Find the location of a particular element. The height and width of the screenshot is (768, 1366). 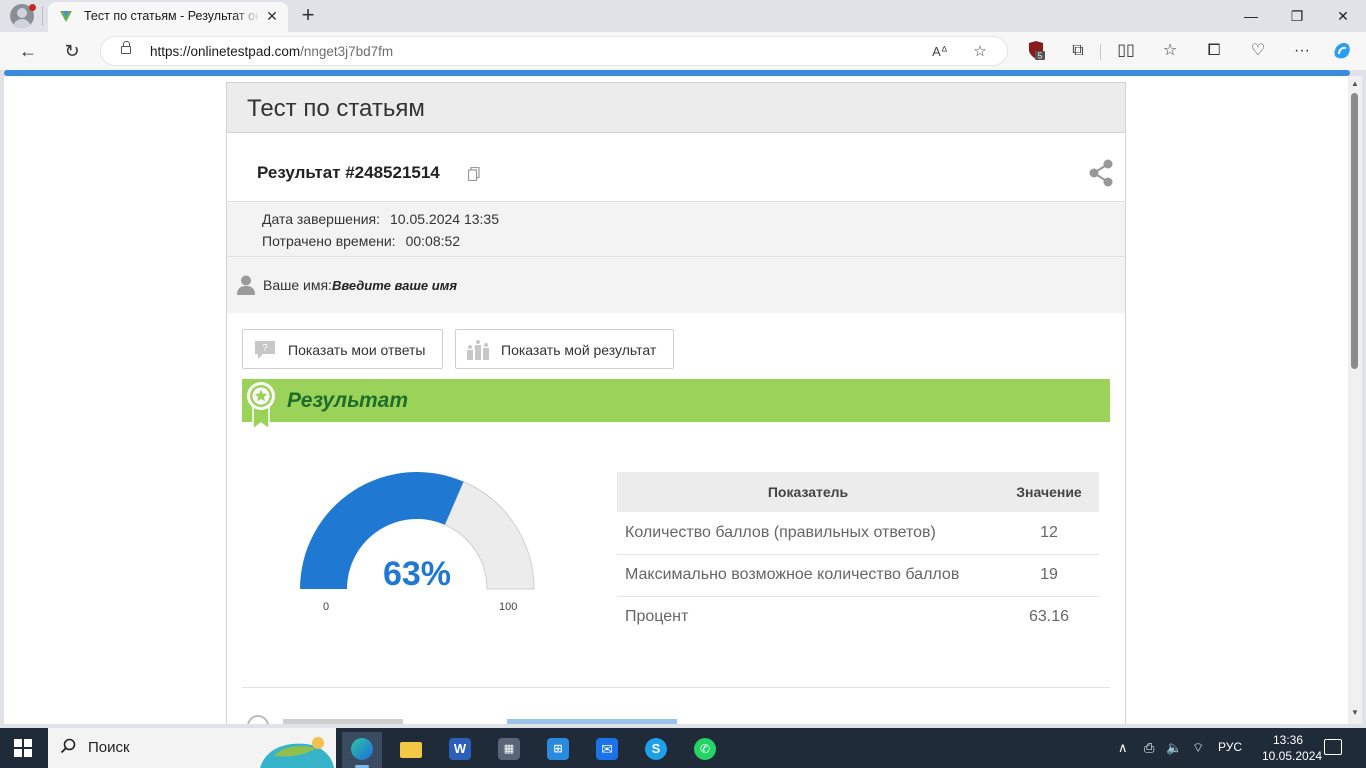

copilot-icon is located at coordinates (1342, 51).